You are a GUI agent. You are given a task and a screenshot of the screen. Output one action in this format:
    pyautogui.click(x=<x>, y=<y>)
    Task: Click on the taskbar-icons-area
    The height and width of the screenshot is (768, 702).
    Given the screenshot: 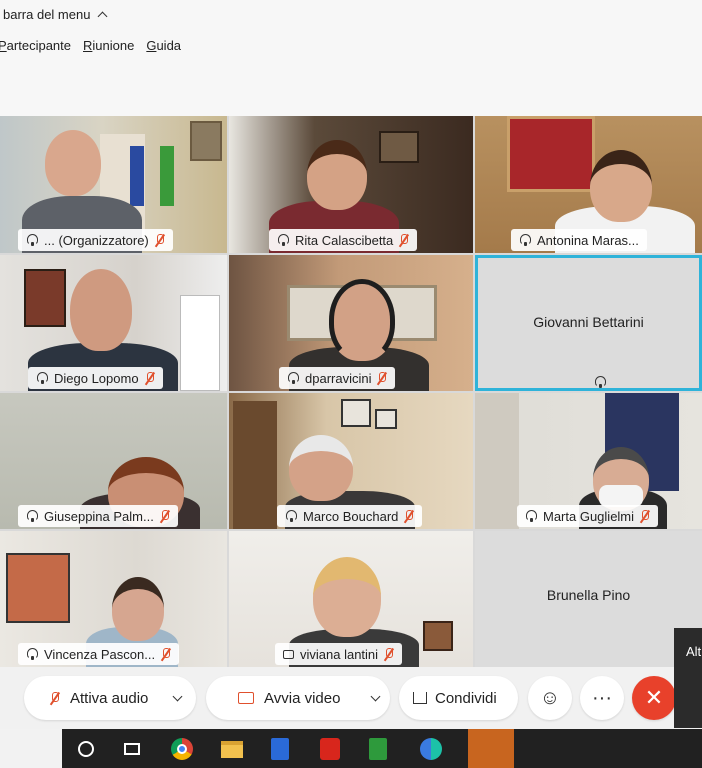 What is the action you would take?
    pyautogui.click(x=382, y=748)
    